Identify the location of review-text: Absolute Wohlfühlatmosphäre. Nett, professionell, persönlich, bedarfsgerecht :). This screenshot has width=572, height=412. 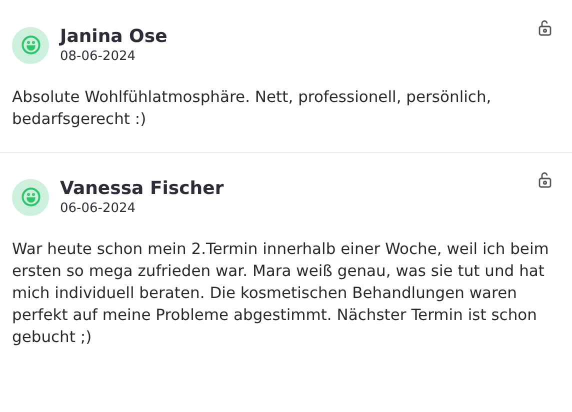
(252, 108).